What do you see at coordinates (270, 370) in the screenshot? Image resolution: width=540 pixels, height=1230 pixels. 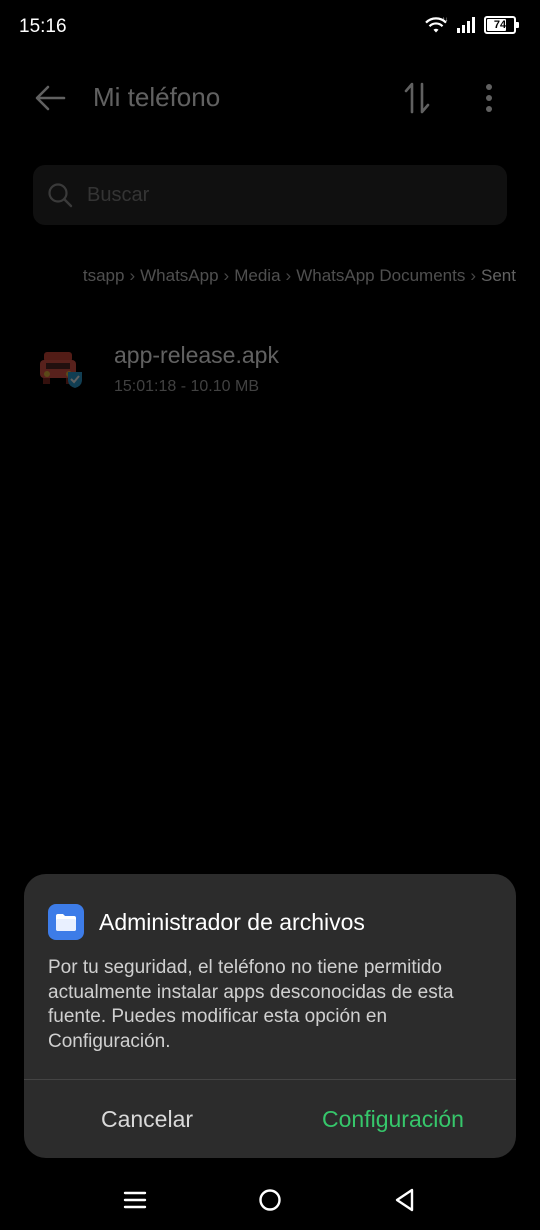 I see `list-item: app-release.apk 15:01:18 - 10.10 MB` at bounding box center [270, 370].